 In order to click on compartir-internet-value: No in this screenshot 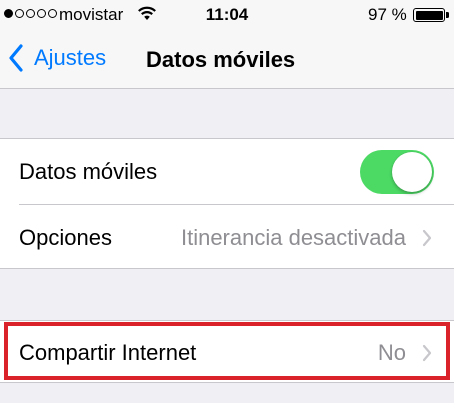, I will do `click(391, 352)`.